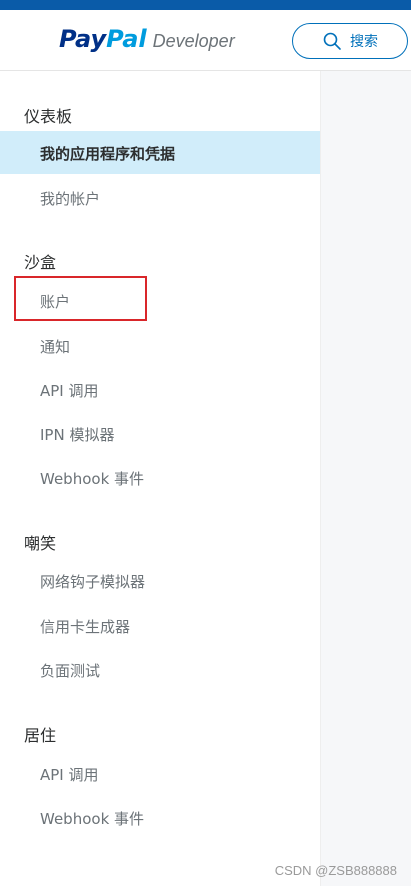 This screenshot has width=411, height=886. Describe the element at coordinates (80, 298) in the screenshot. I see `annotation-highlight-box` at that location.